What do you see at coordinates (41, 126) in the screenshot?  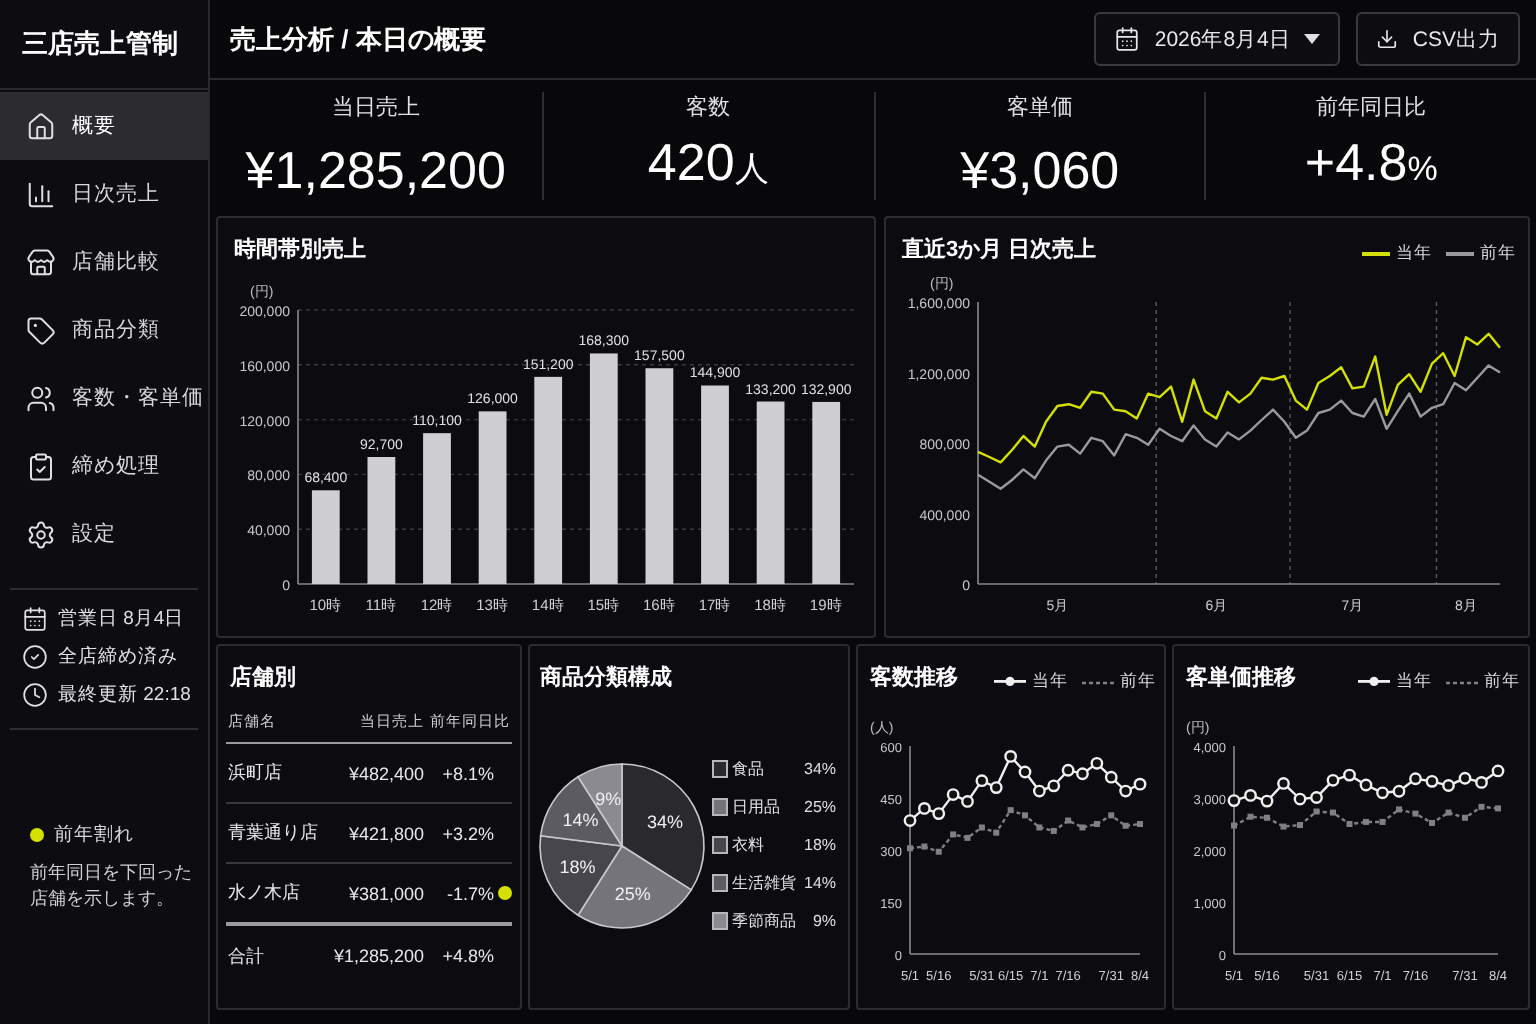 I see `home-icon` at bounding box center [41, 126].